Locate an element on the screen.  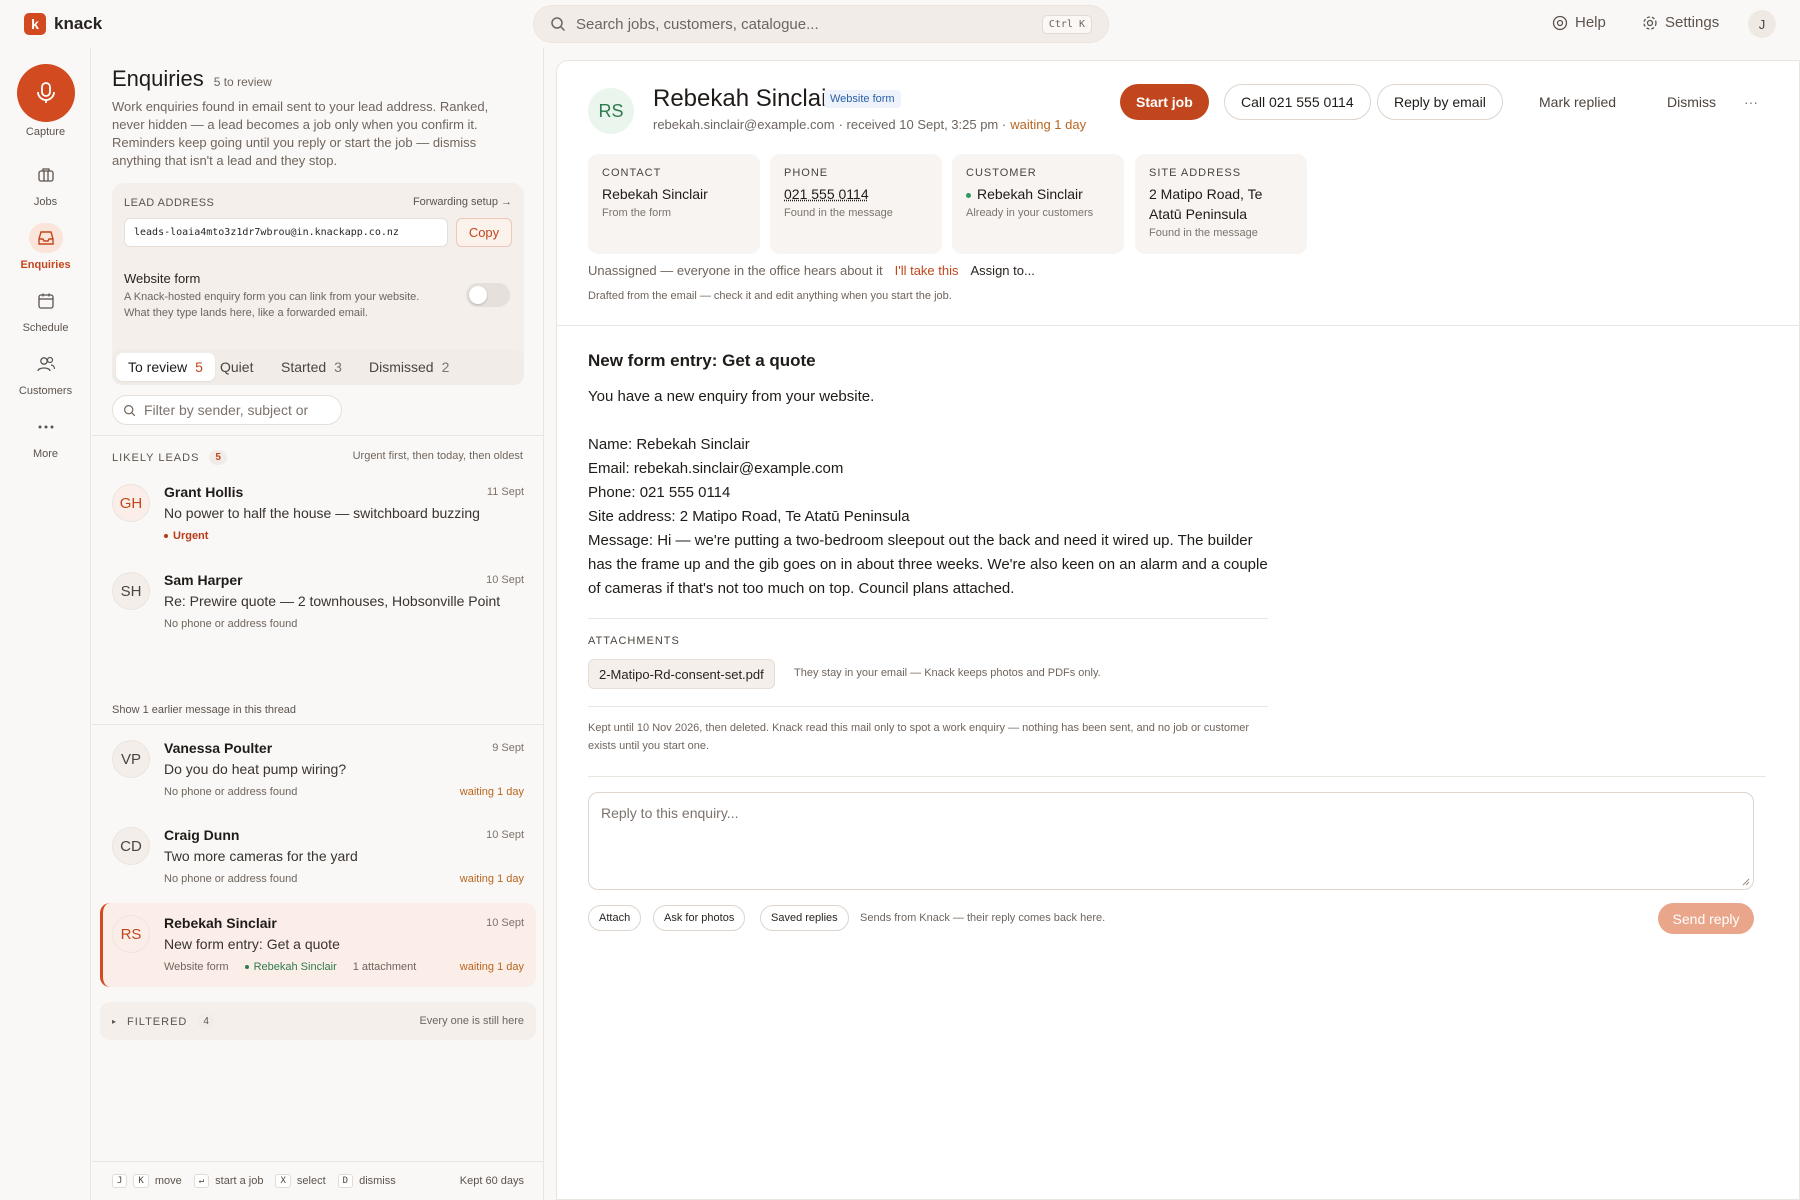
nav-enquiries-label: Enquiries is located at coordinates (45, 265).